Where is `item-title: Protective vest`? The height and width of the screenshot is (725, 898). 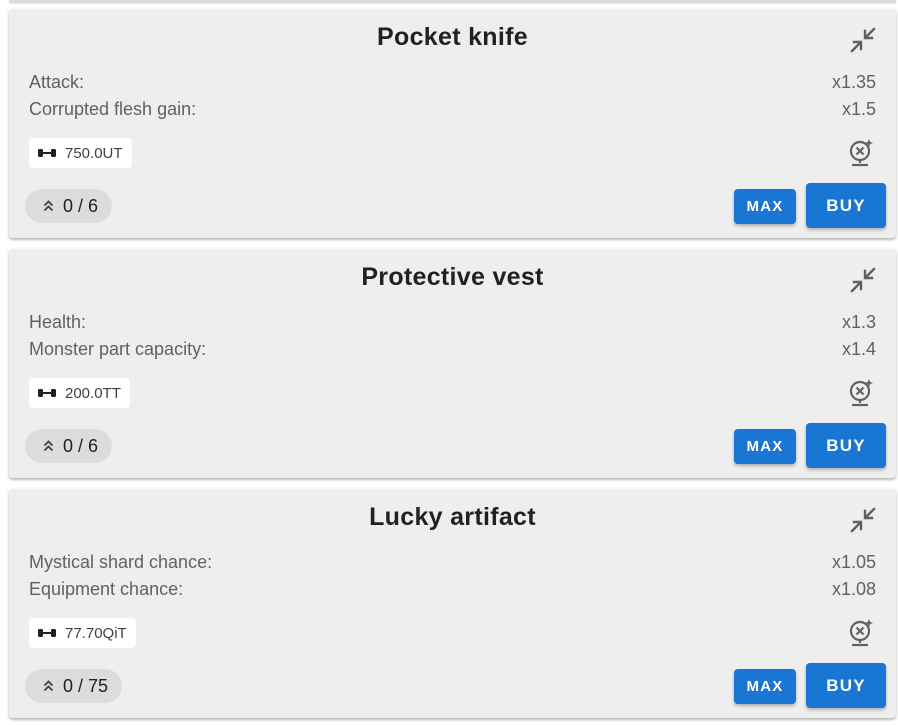
item-title: Protective vest is located at coordinates (452, 277).